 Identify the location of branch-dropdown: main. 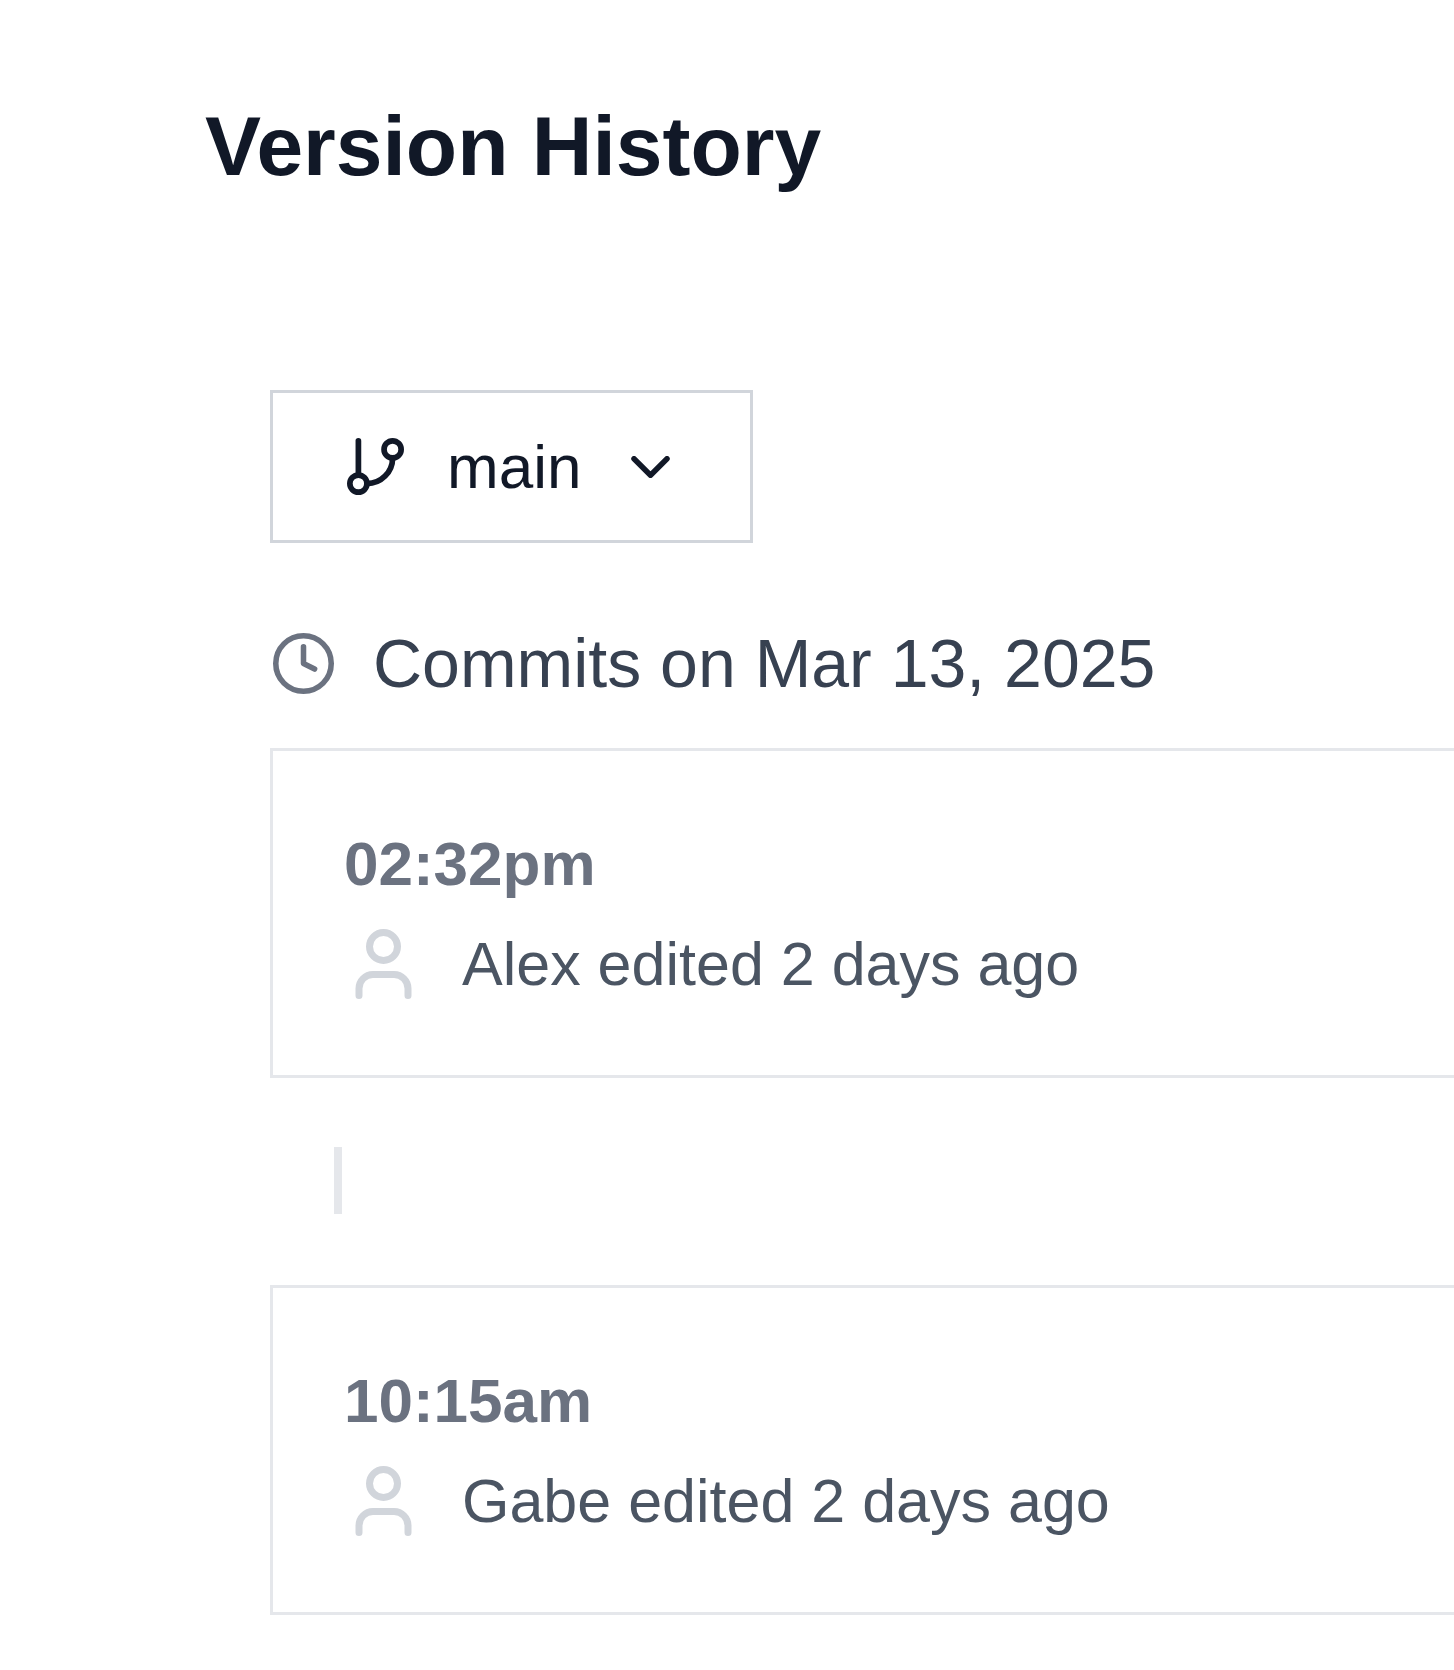
(511, 466).